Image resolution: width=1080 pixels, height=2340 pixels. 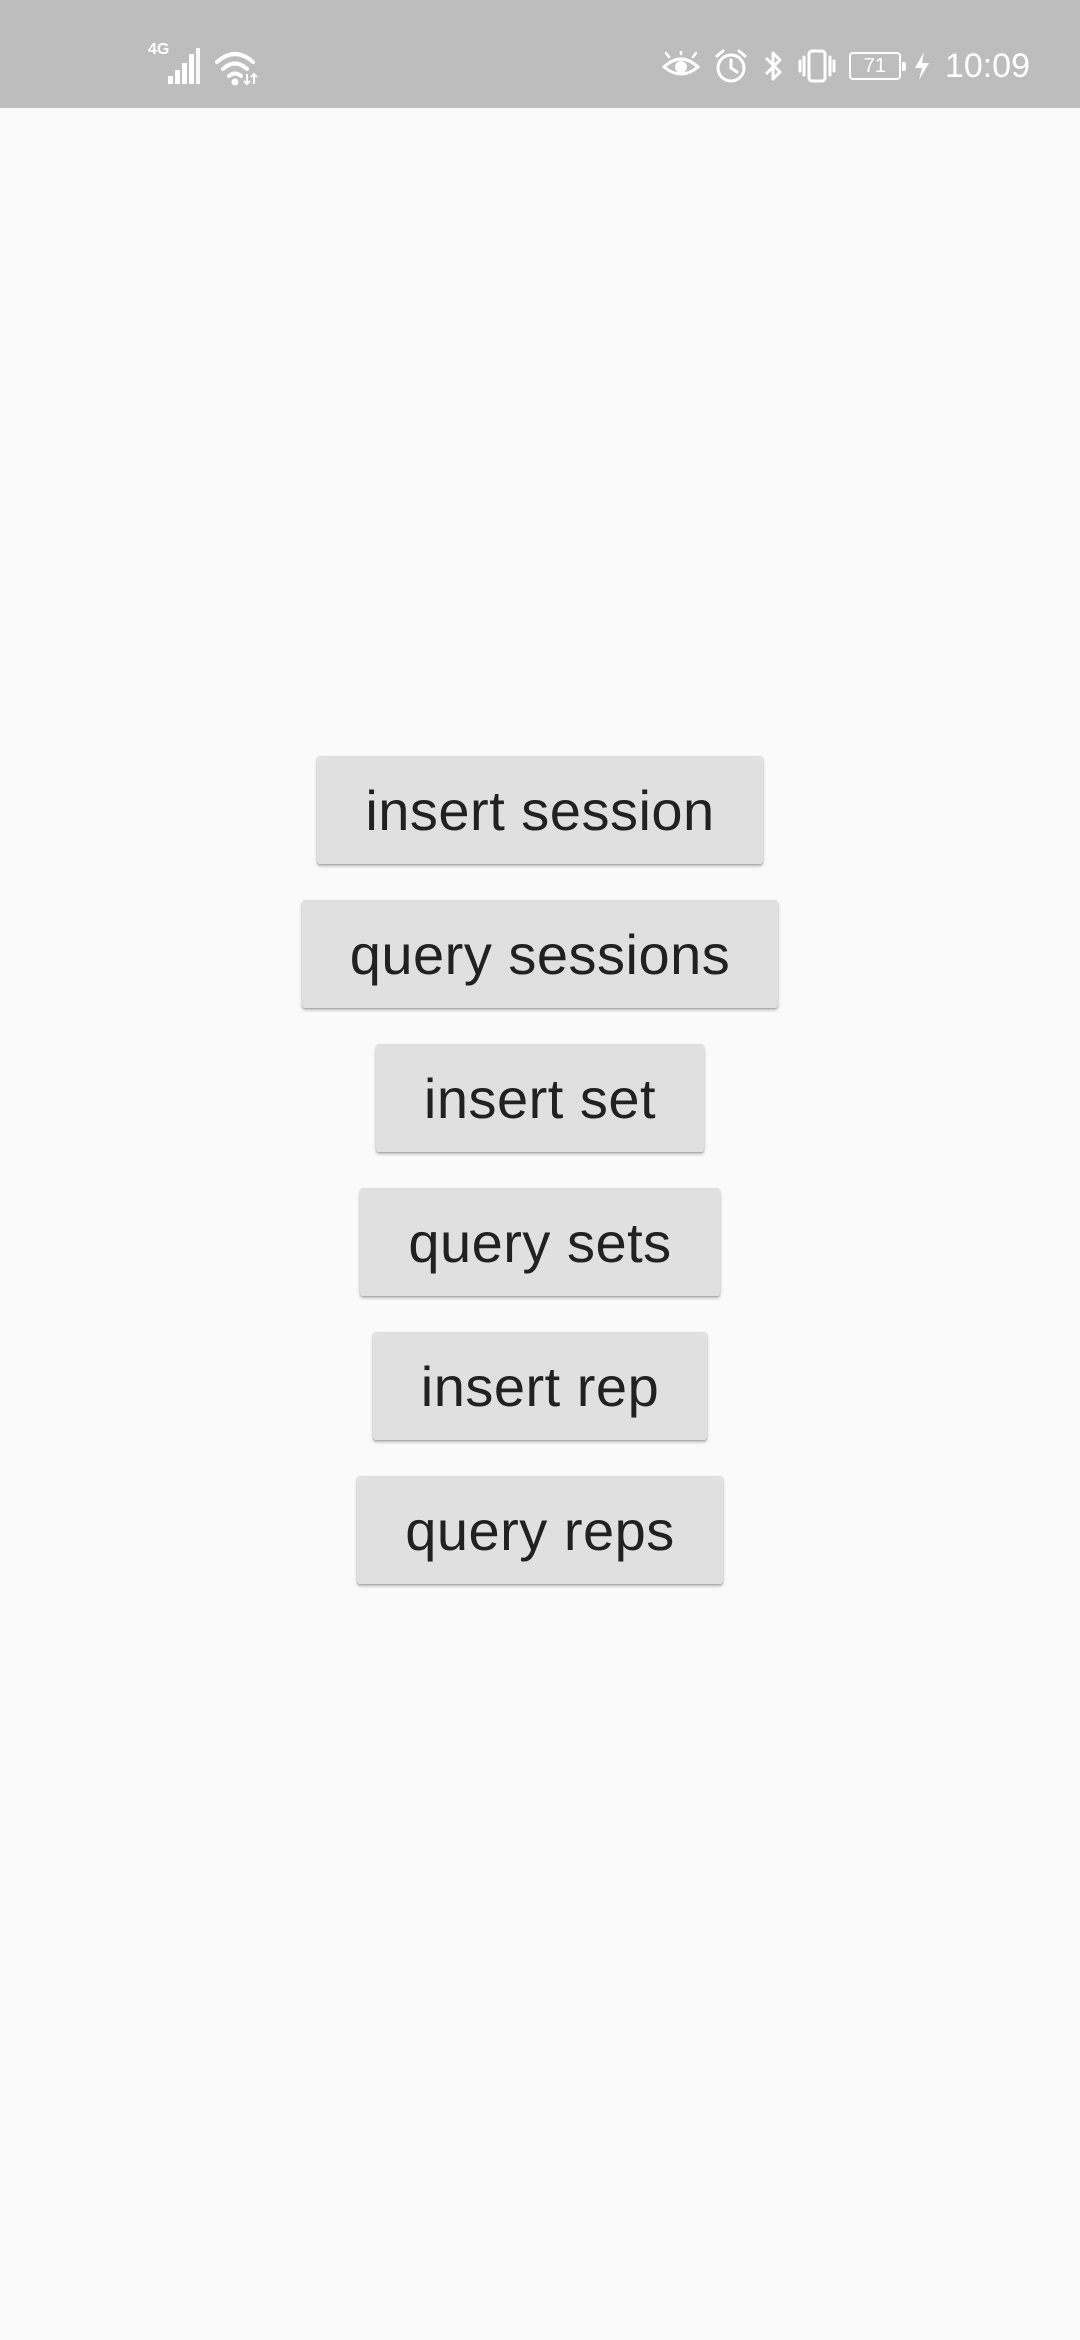 I want to click on cell-signal-icon: 4G, so click(x=175, y=64).